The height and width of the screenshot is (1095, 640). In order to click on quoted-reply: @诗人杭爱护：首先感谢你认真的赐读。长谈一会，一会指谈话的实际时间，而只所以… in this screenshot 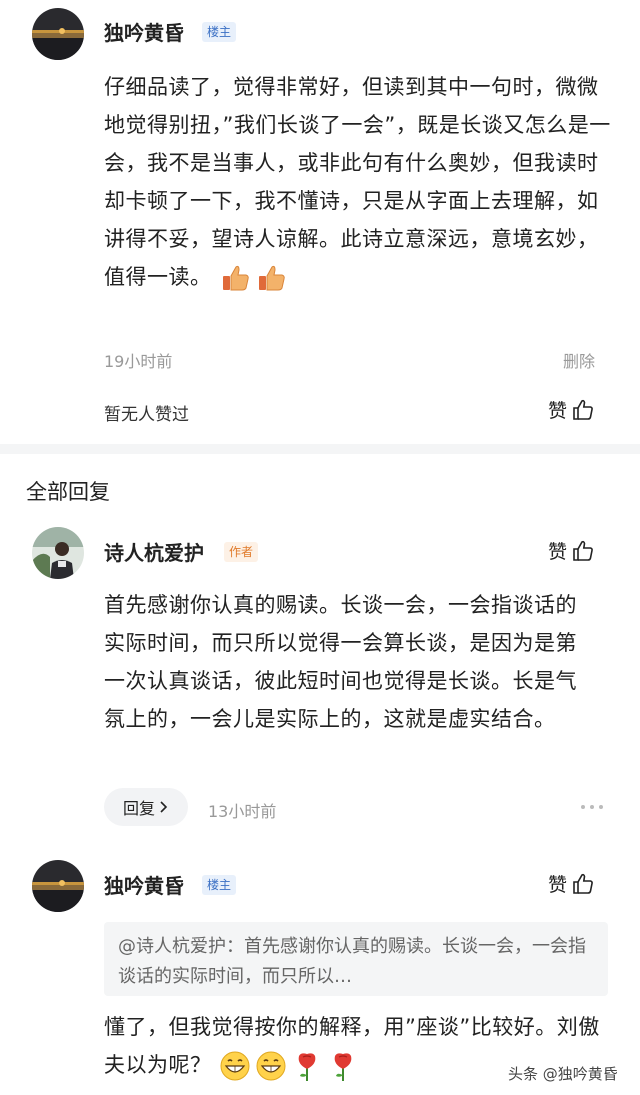, I will do `click(356, 959)`.